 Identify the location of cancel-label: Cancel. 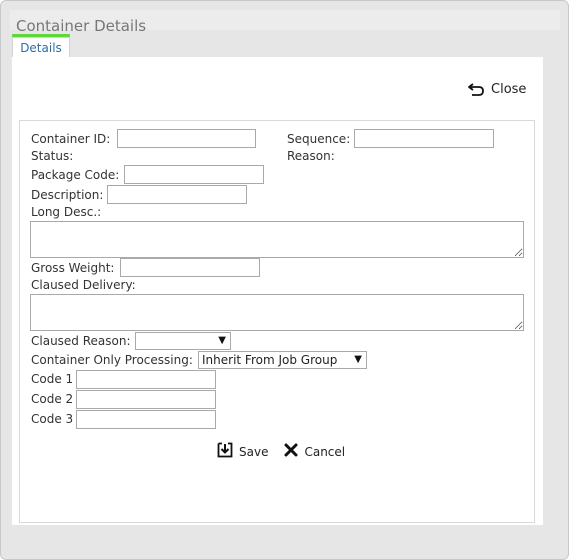
(325, 451).